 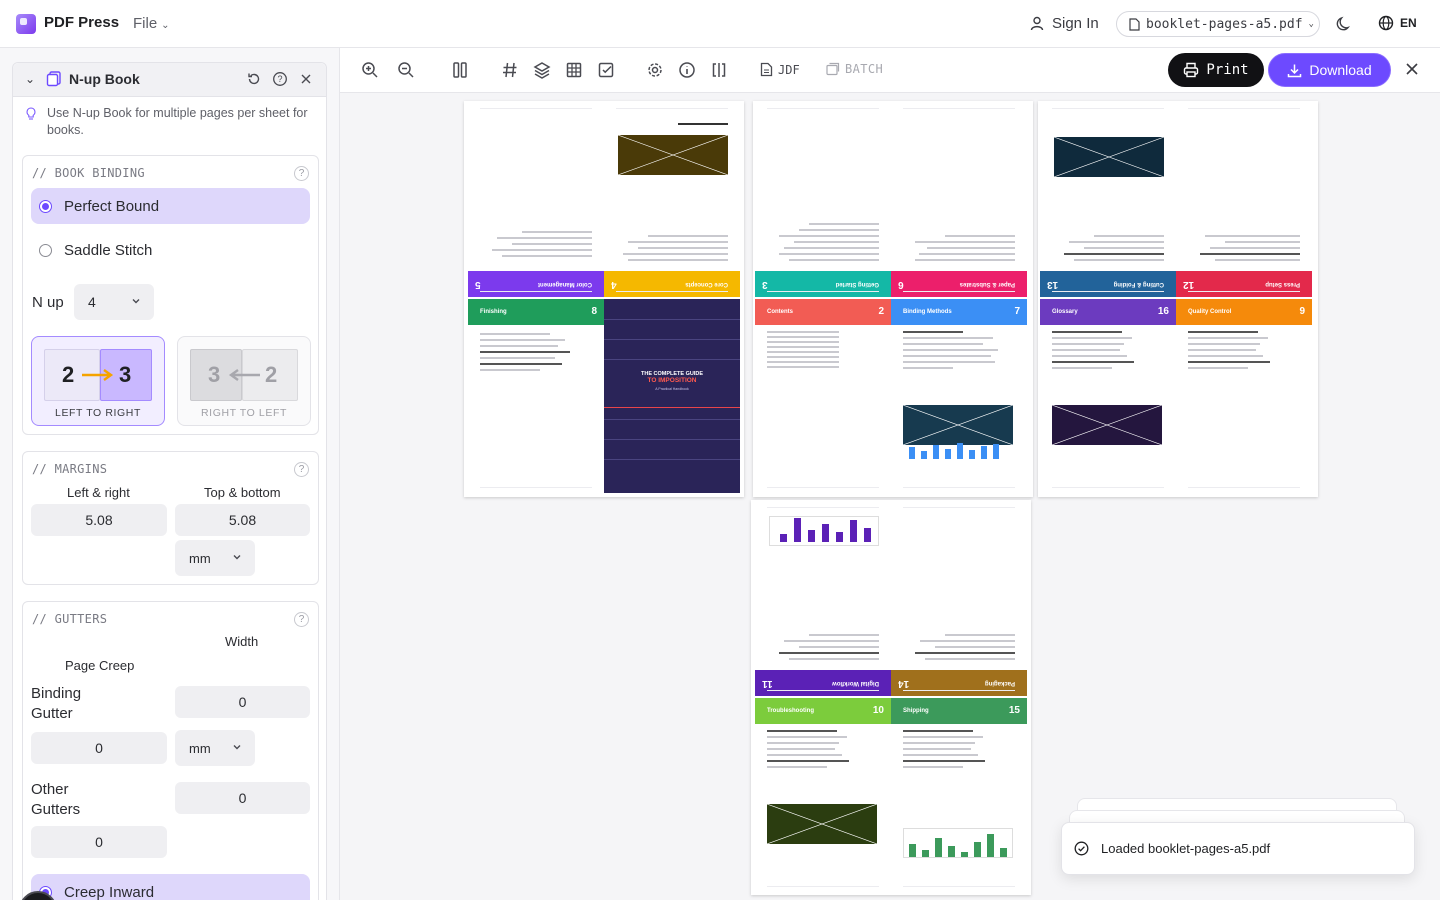 I want to click on columns-icon, so click(x=460, y=70).